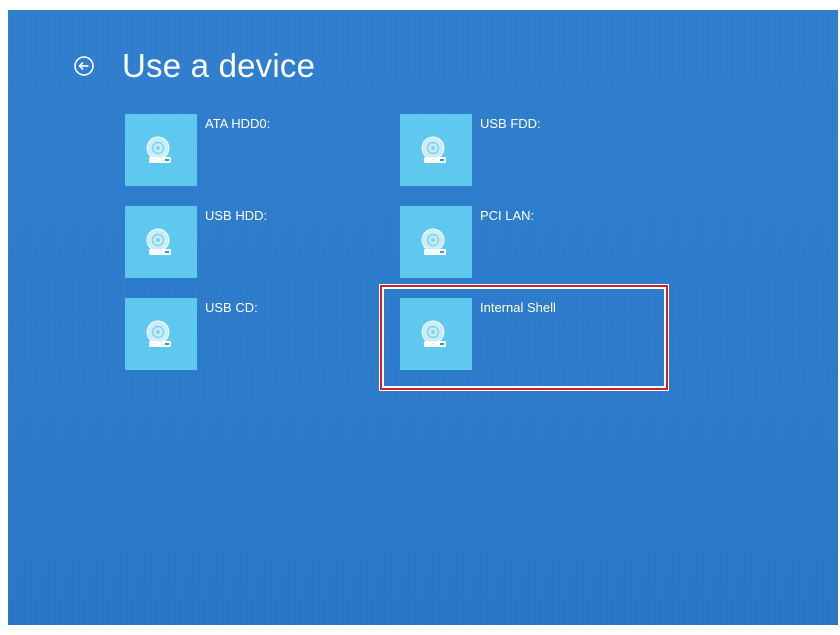 This screenshot has height=635, width=840. I want to click on device-label: USB CD:, so click(231, 307).